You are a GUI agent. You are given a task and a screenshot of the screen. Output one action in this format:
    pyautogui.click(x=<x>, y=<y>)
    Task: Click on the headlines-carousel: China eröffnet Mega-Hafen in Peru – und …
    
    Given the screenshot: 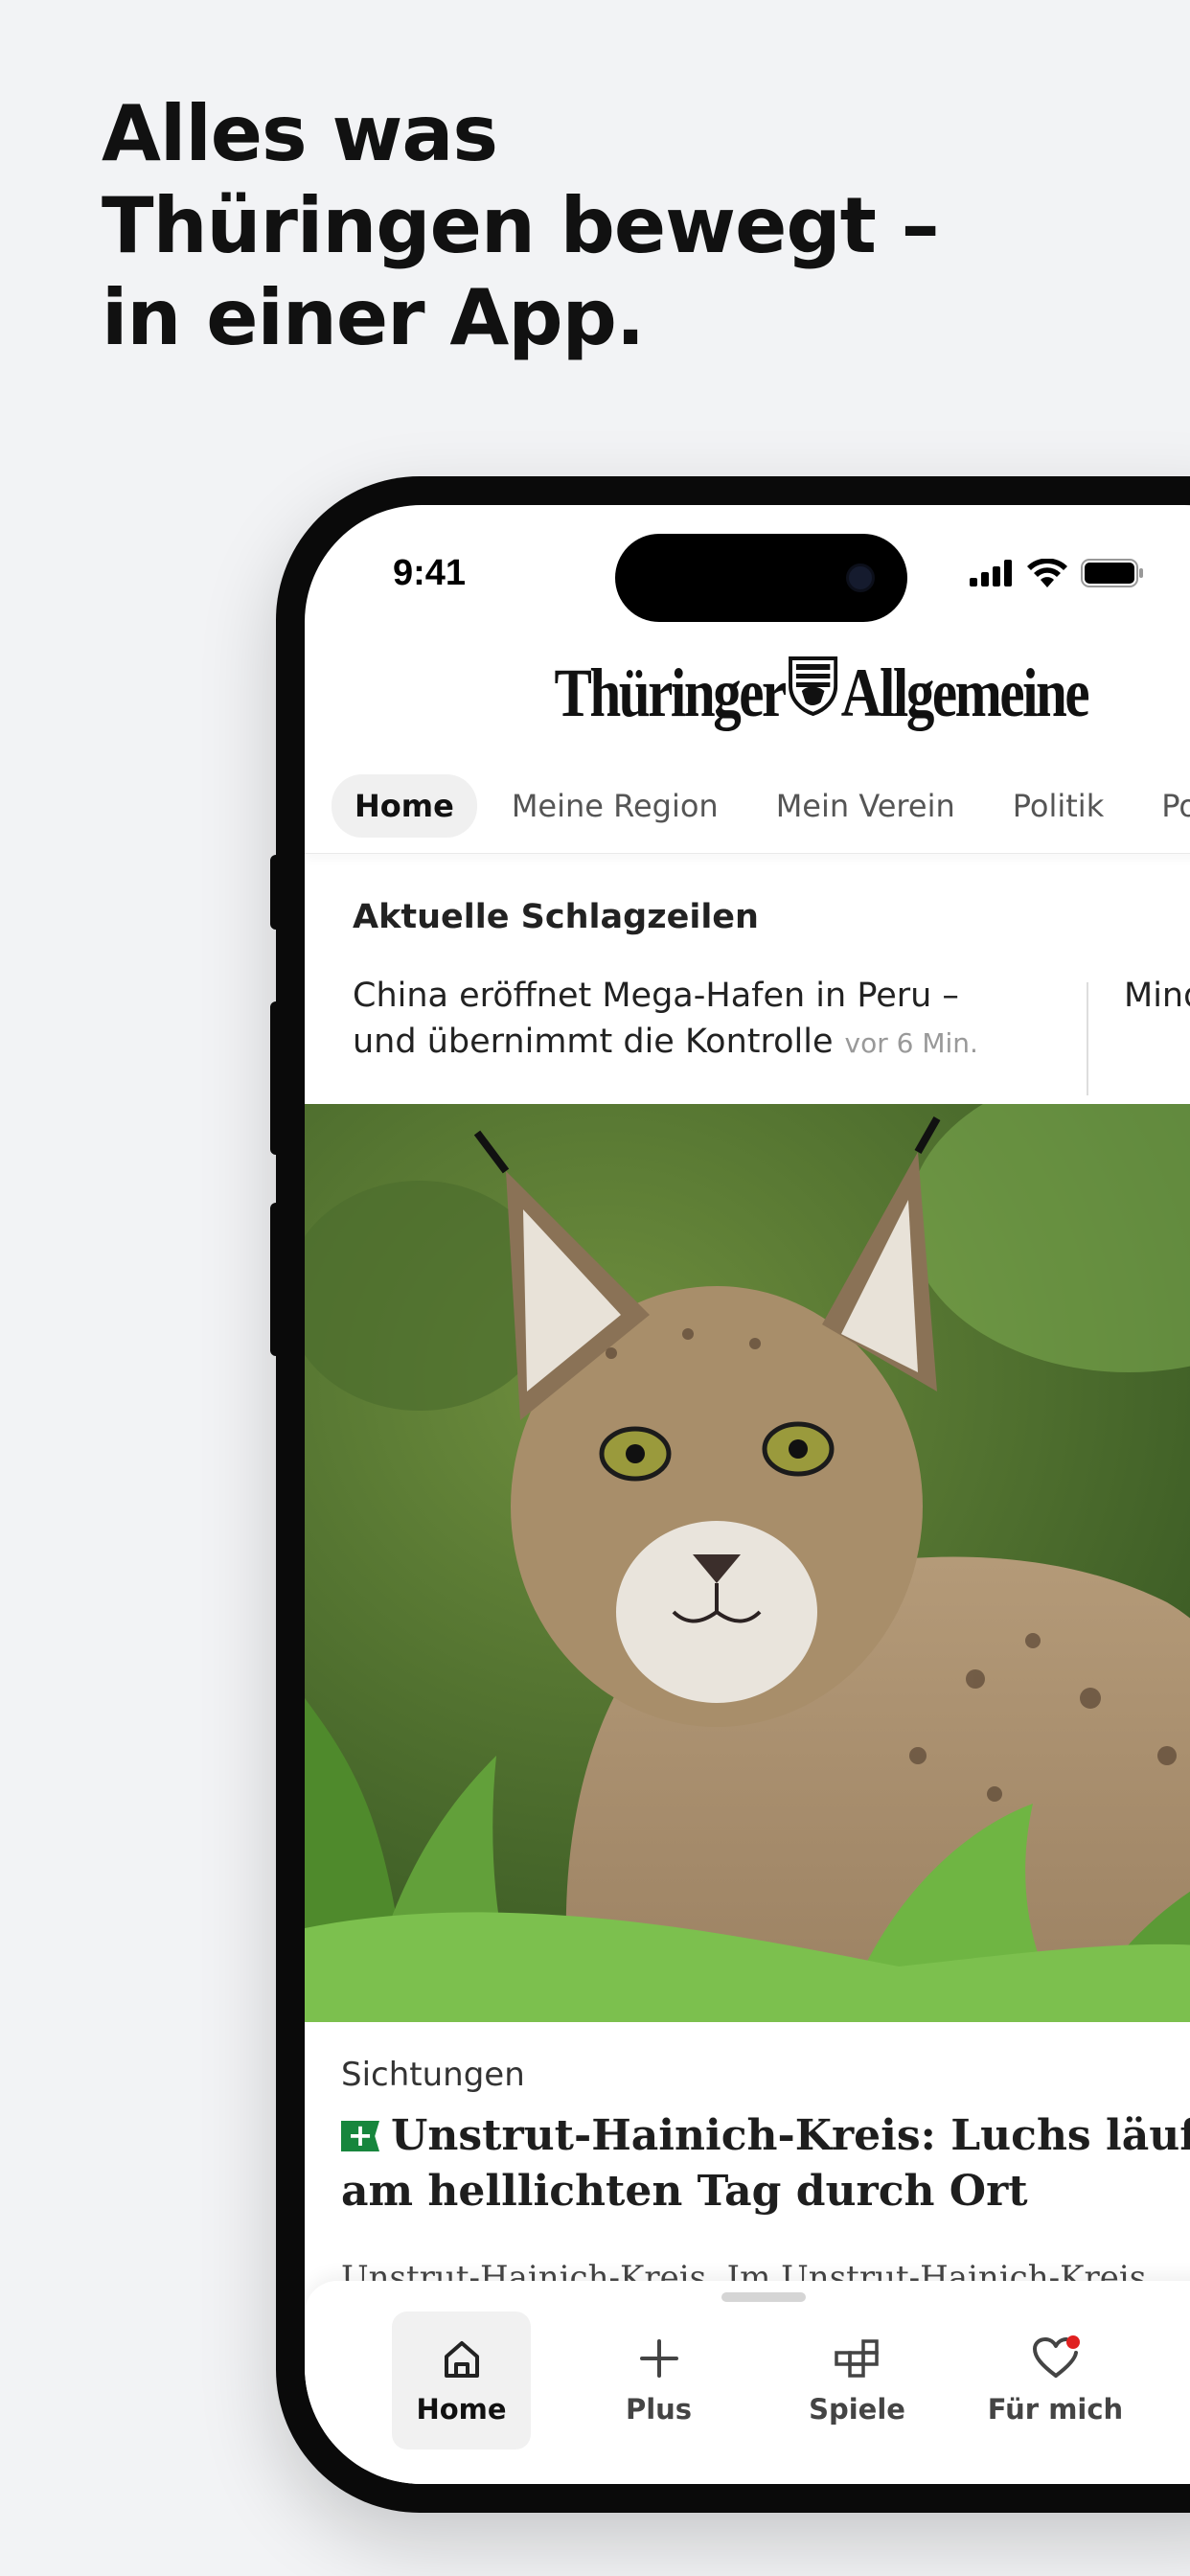 What is the action you would take?
    pyautogui.click(x=772, y=1034)
    